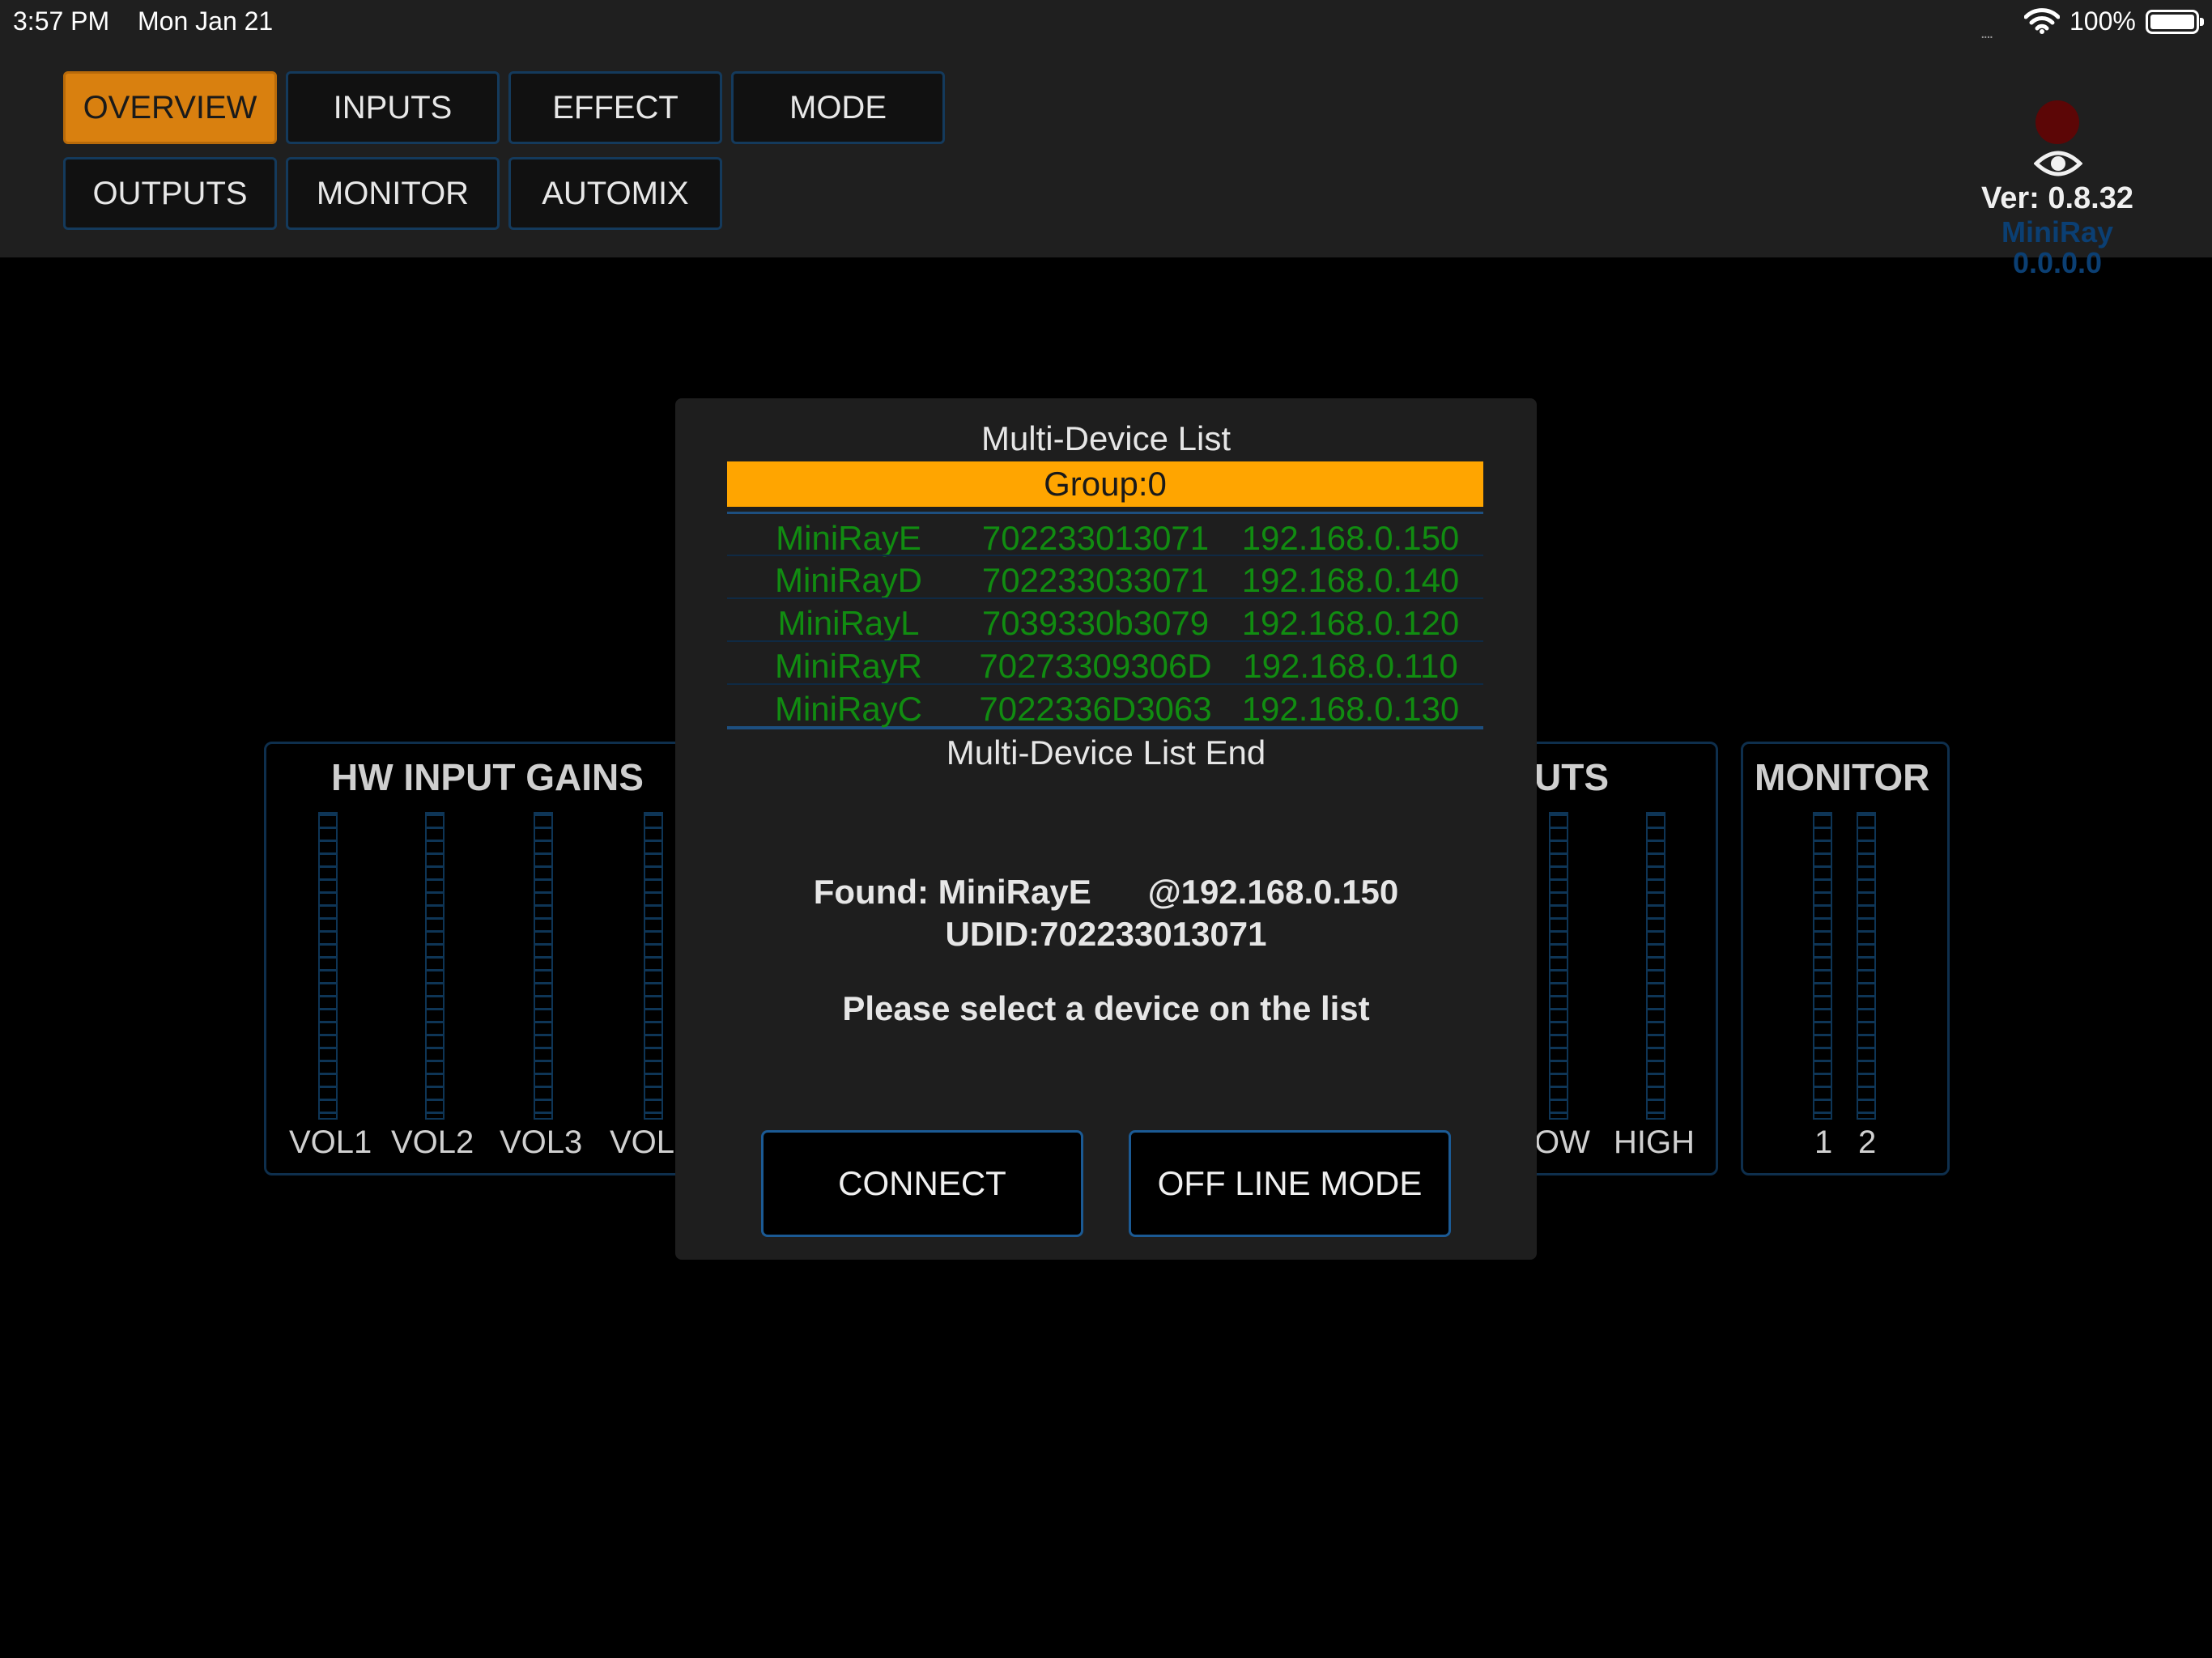 The height and width of the screenshot is (1658, 2212). What do you see at coordinates (1351, 709) in the screenshot?
I see `device-ip: 192.168.0.130` at bounding box center [1351, 709].